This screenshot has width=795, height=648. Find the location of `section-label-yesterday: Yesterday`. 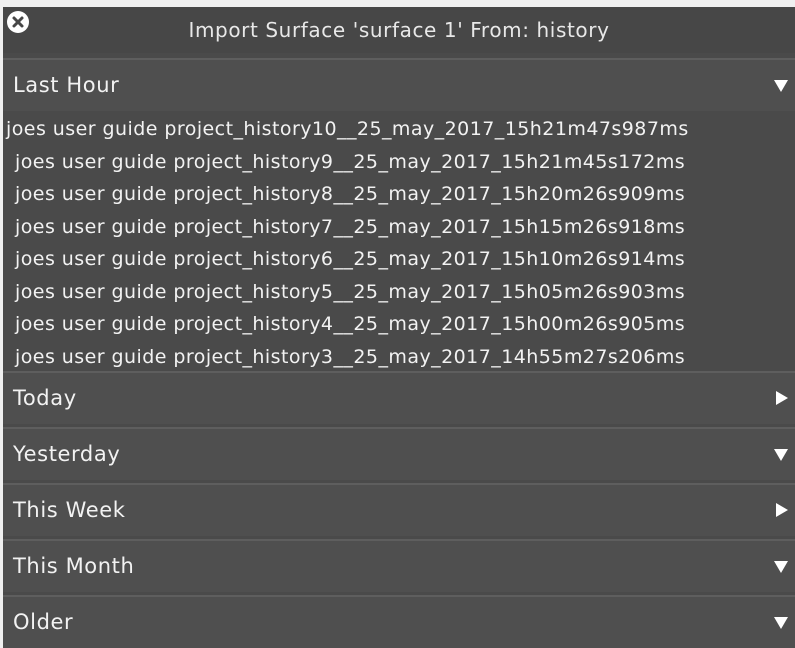

section-label-yesterday: Yesterday is located at coordinates (67, 454).